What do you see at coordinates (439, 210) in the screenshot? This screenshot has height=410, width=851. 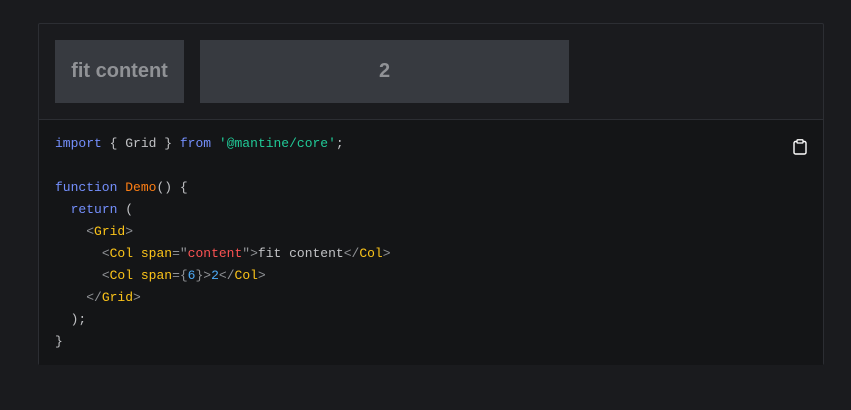 I see `code-line-4: return (` at bounding box center [439, 210].